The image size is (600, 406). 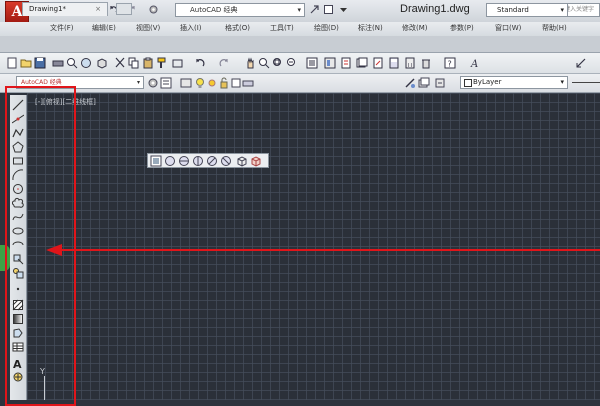 What do you see at coordinates (212, 161) in the screenshot?
I see `view-front-icon` at bounding box center [212, 161].